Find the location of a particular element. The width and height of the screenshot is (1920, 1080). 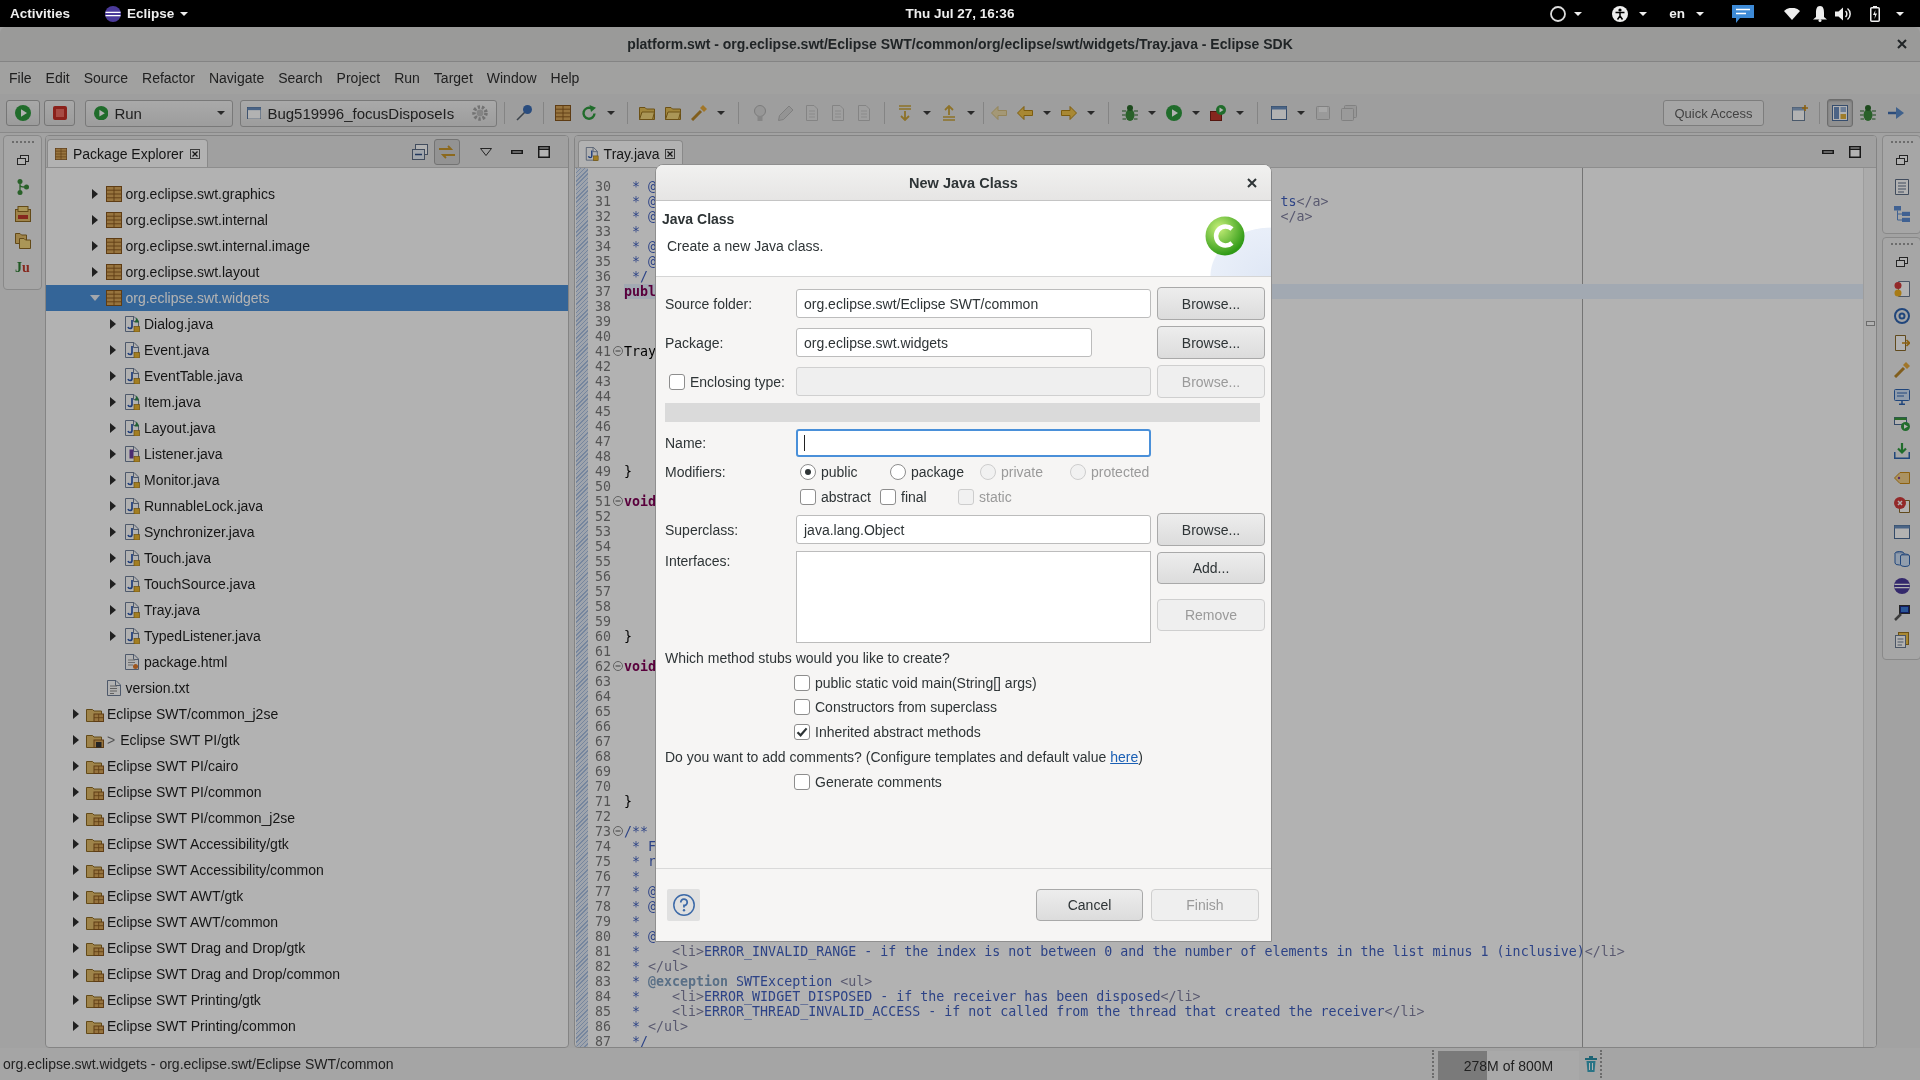

run-config-dropdown: Run is located at coordinates (159, 113).